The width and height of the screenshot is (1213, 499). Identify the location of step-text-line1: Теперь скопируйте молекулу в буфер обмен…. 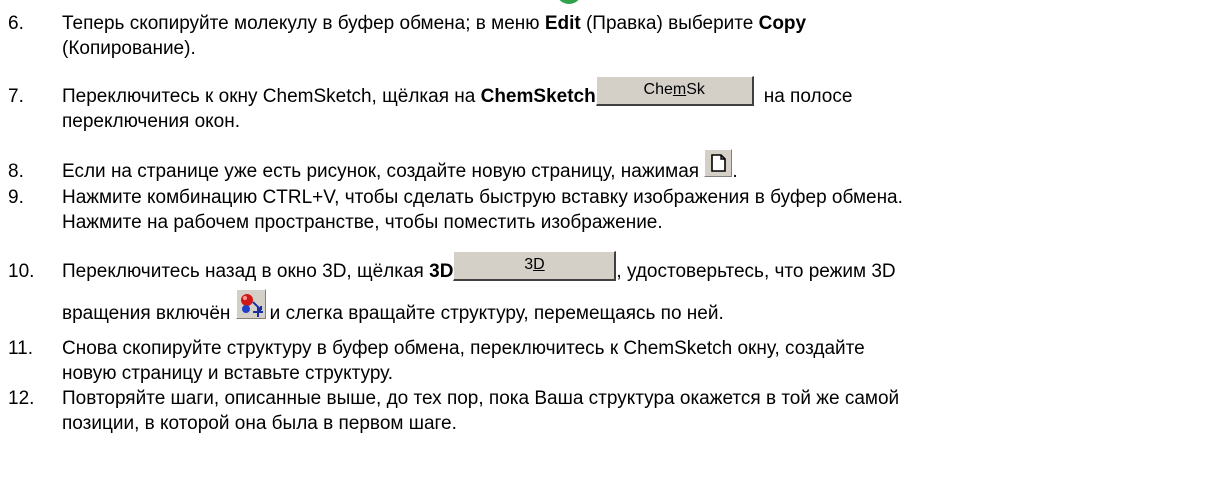
(434, 23).